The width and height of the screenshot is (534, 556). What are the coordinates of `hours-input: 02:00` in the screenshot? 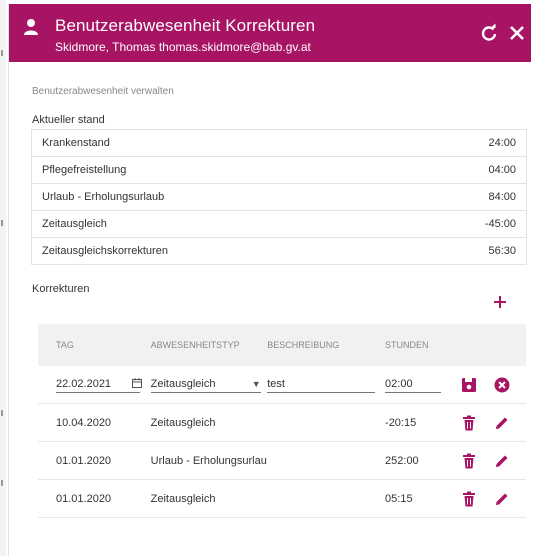 It's located at (413, 384).